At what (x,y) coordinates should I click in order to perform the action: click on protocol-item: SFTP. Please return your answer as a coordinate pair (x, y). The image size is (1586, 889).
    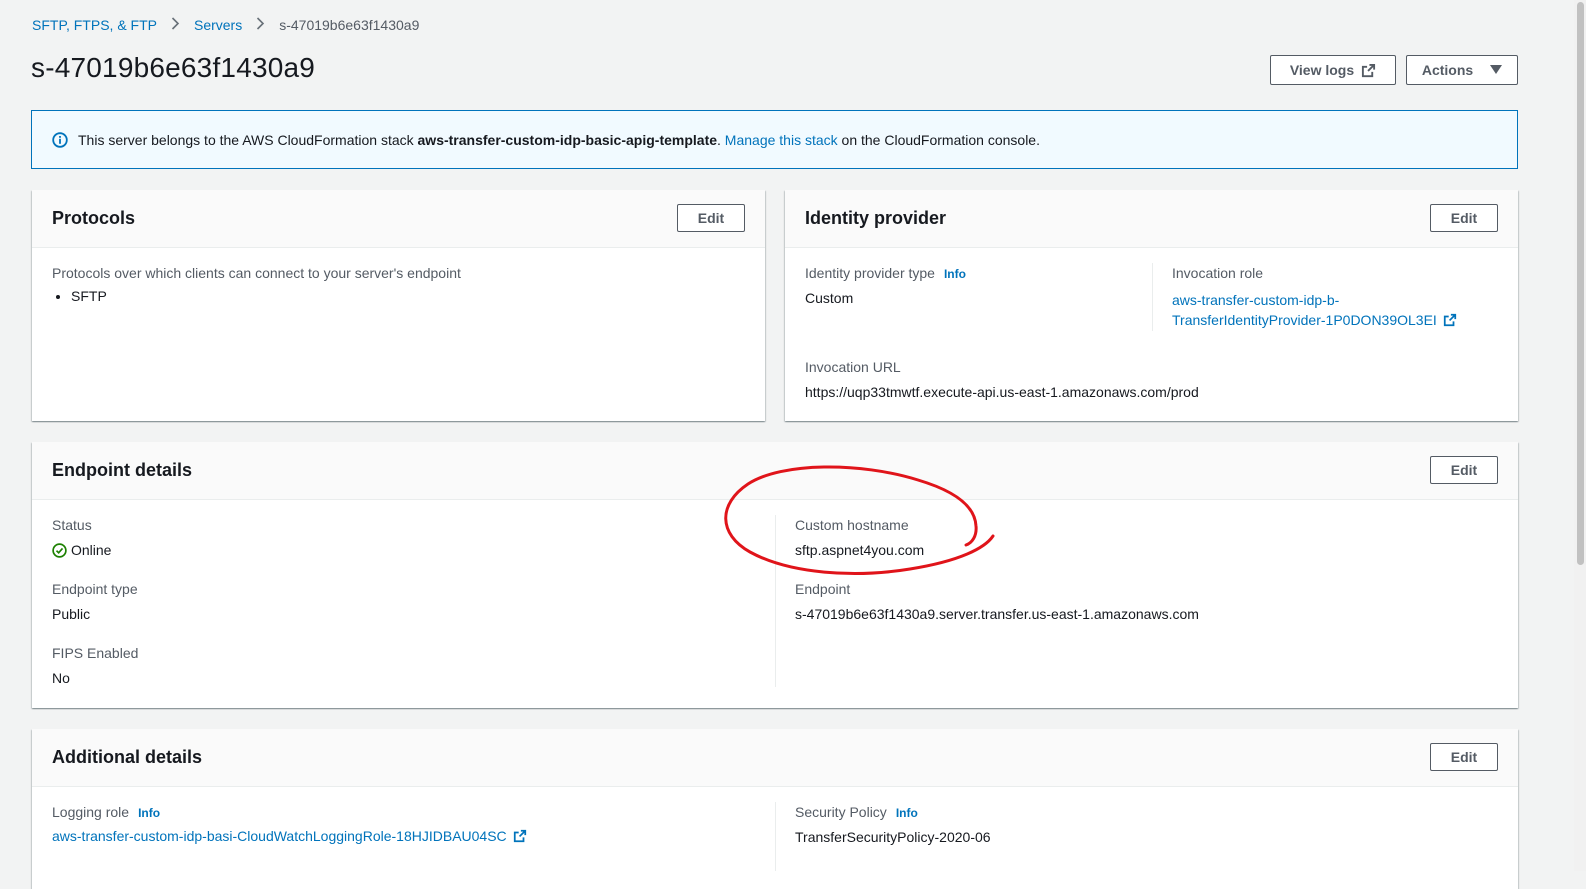
    Looking at the image, I should click on (89, 296).